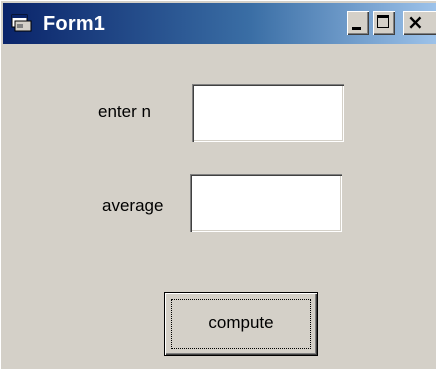 The width and height of the screenshot is (436, 369). I want to click on minimize-icon, so click(356, 28).